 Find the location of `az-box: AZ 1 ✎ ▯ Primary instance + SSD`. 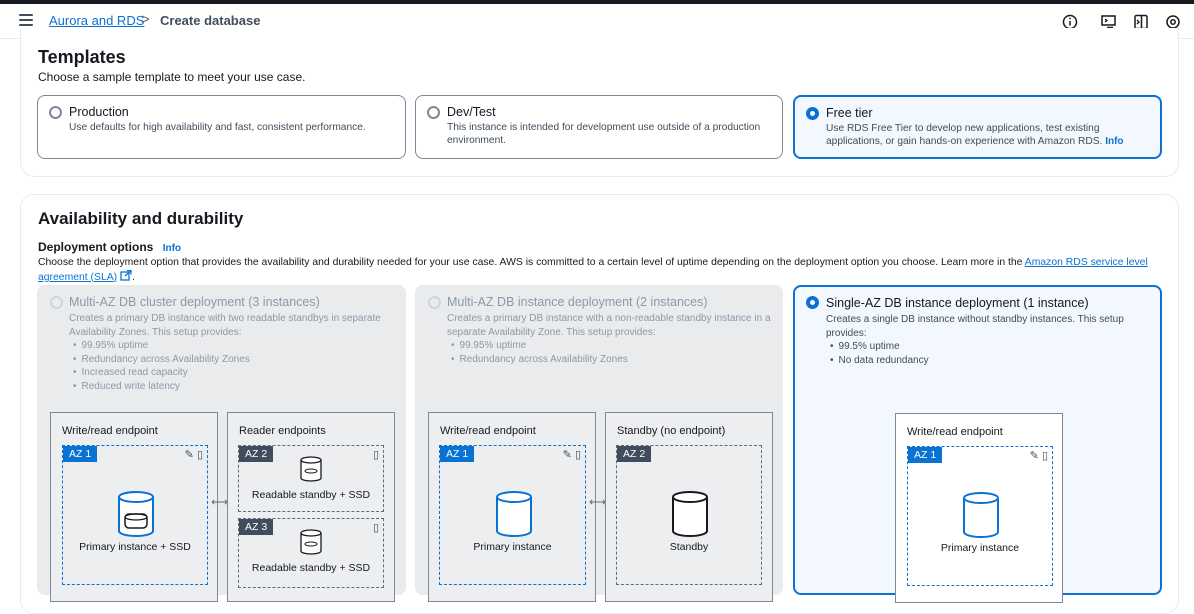

az-box: AZ 1 ✎ ▯ Primary instance + SSD is located at coordinates (135, 515).